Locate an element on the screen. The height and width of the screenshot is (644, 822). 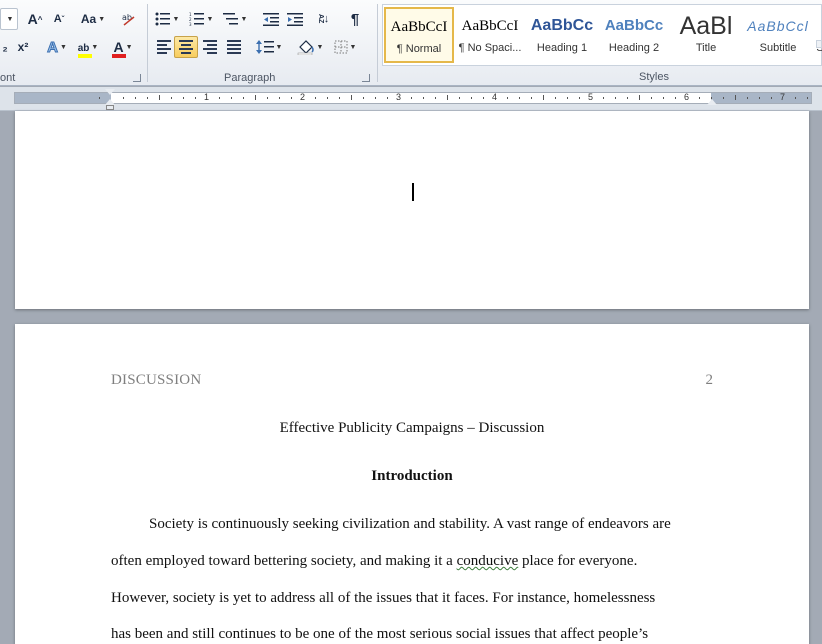
font-size-dropdown: ▼ is located at coordinates (9, 19).